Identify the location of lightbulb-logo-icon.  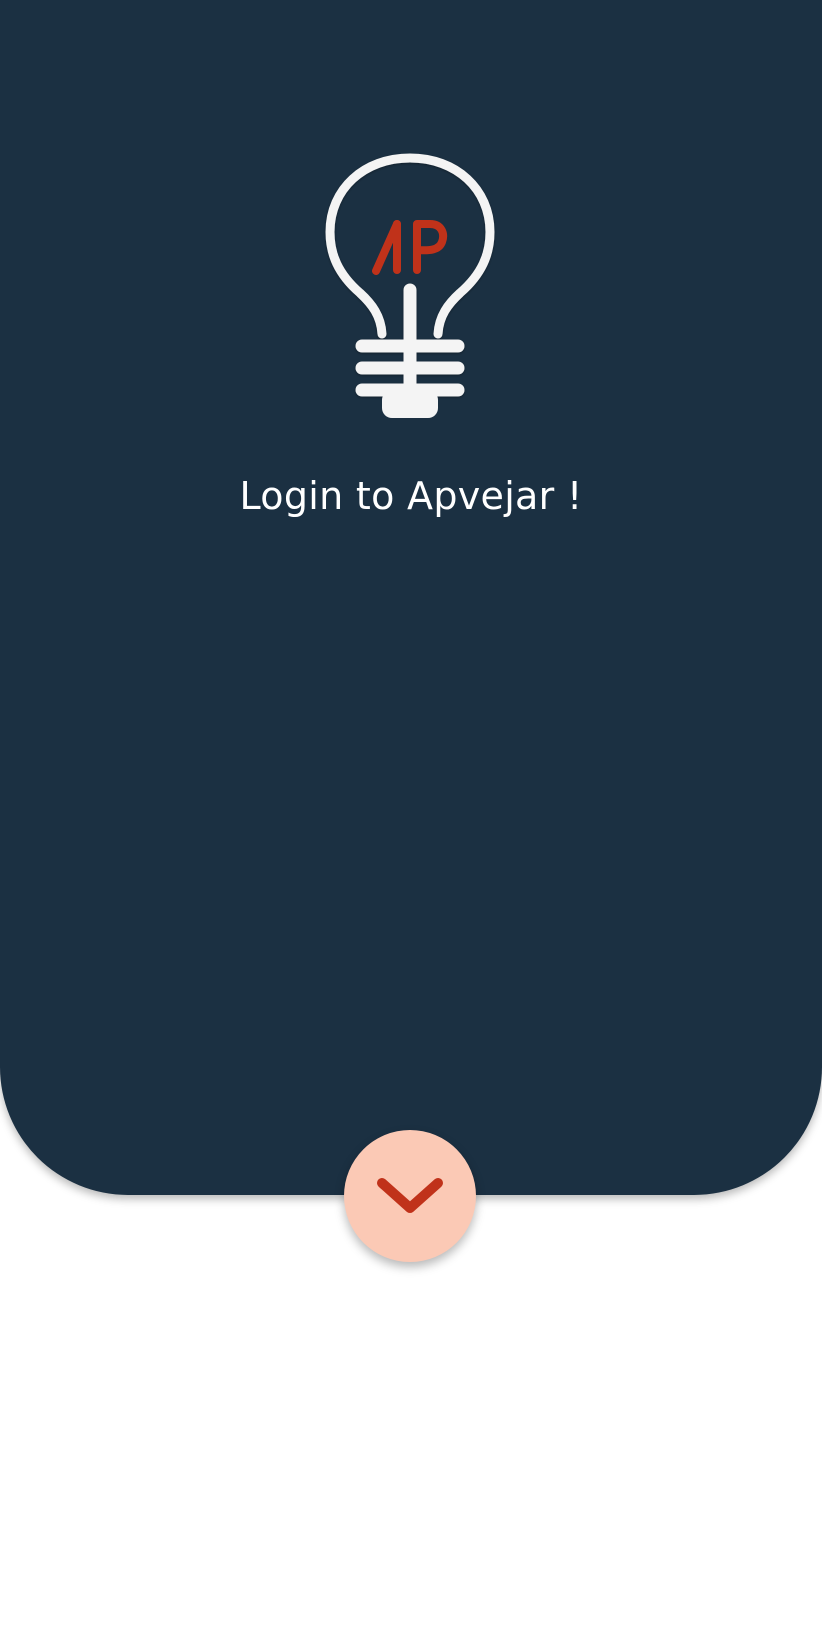
(410, 287).